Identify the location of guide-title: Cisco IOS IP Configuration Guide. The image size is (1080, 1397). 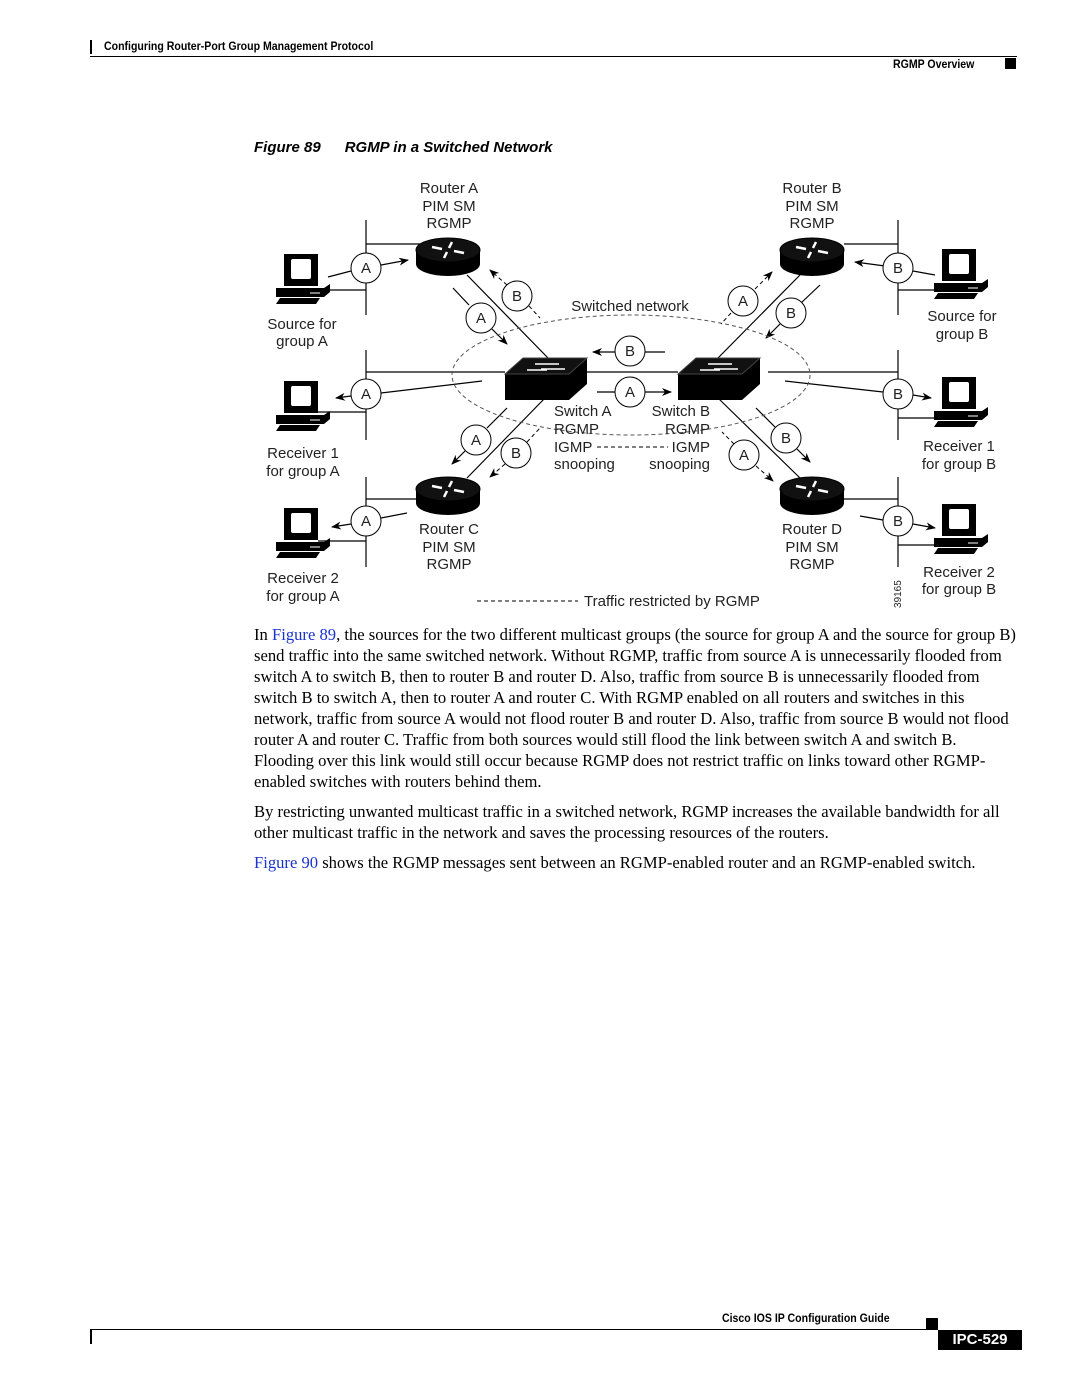
(806, 1318).